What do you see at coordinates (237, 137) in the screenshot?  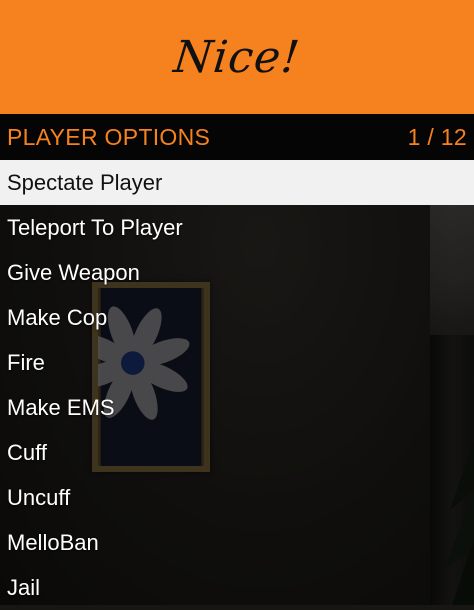 I see `menu-subheader: PLAYER OPTIONS 1 / 12` at bounding box center [237, 137].